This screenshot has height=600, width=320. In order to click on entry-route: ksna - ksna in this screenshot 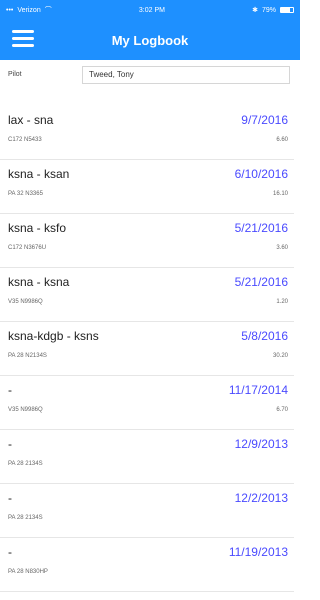, I will do `click(39, 282)`.